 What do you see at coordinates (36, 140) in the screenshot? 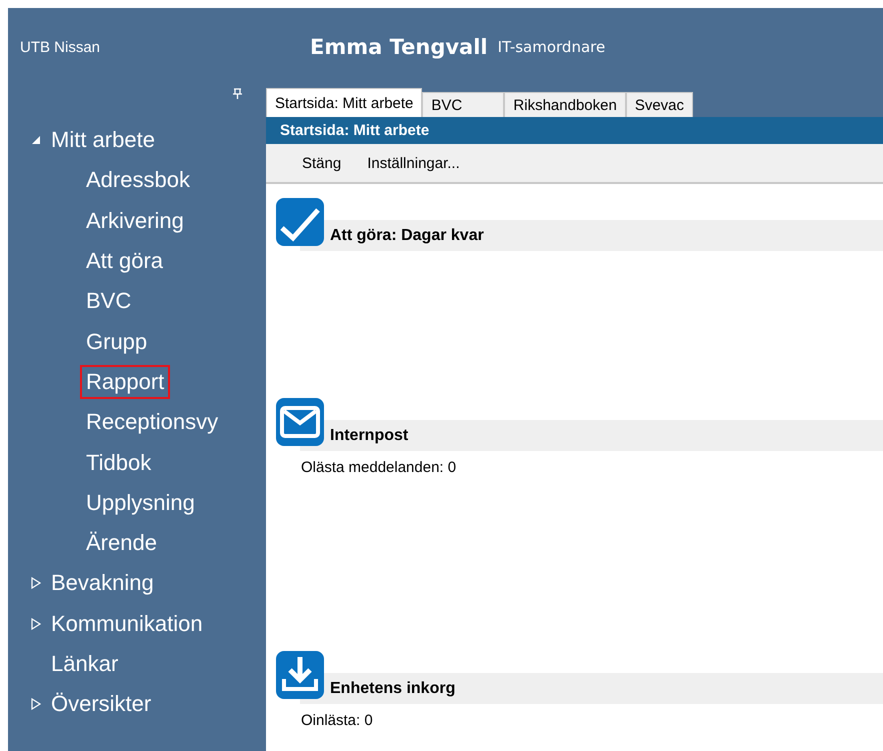
I see `expanded-icon` at bounding box center [36, 140].